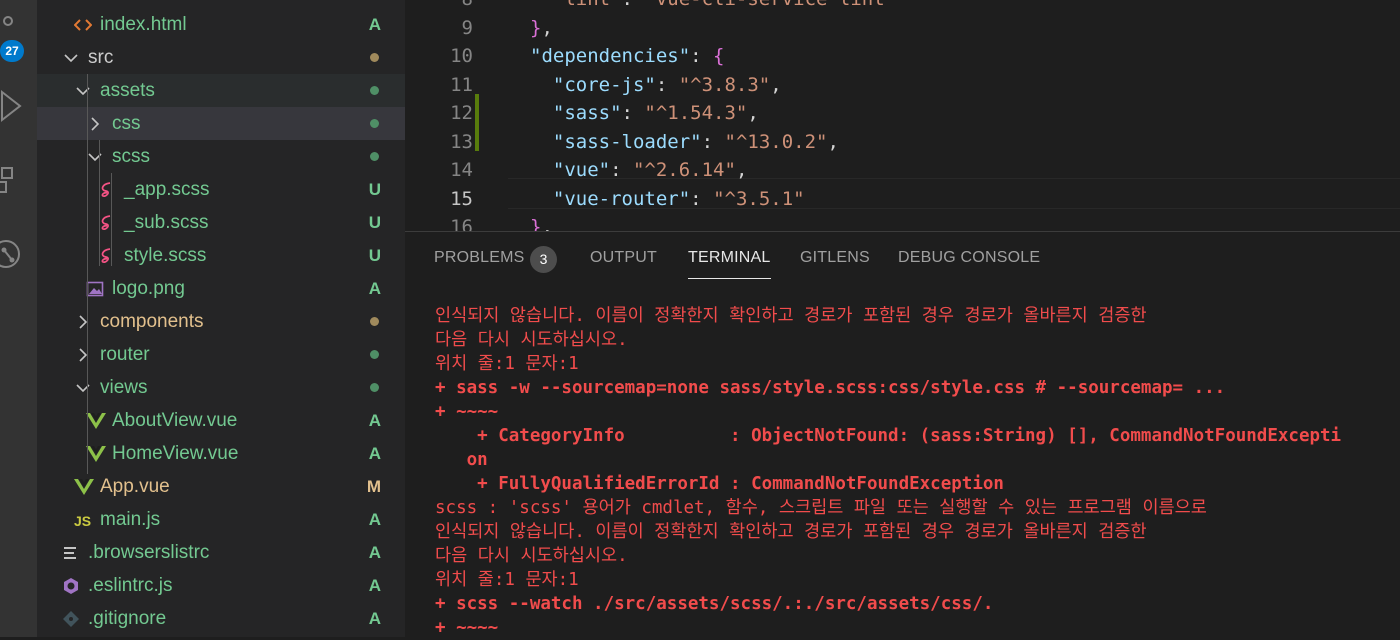  Describe the element at coordinates (18, 108) in the screenshot. I see `run-debug-button` at that location.